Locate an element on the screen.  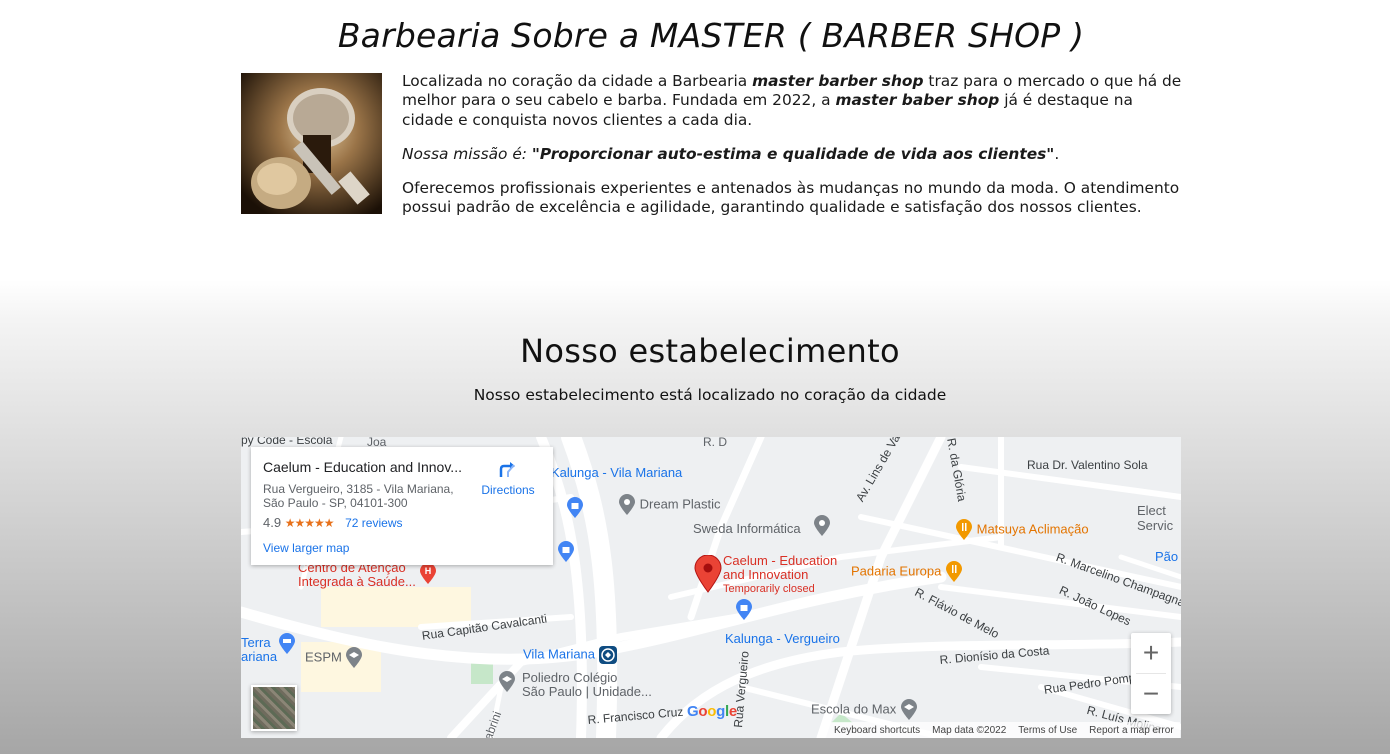
red-pin-icon is located at coordinates (708, 573).